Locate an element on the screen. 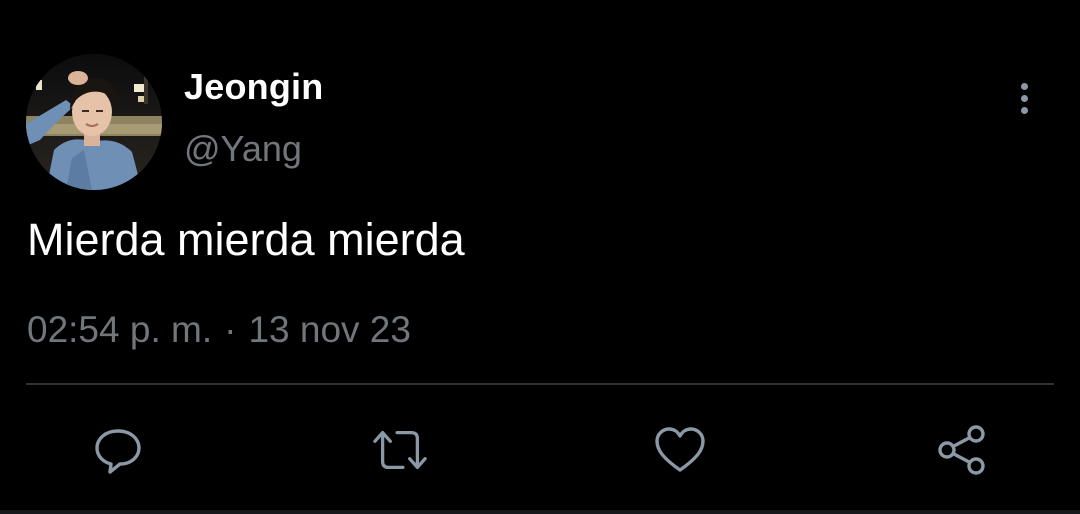 The image size is (1080, 514). avatar-photo is located at coordinates (94, 122).